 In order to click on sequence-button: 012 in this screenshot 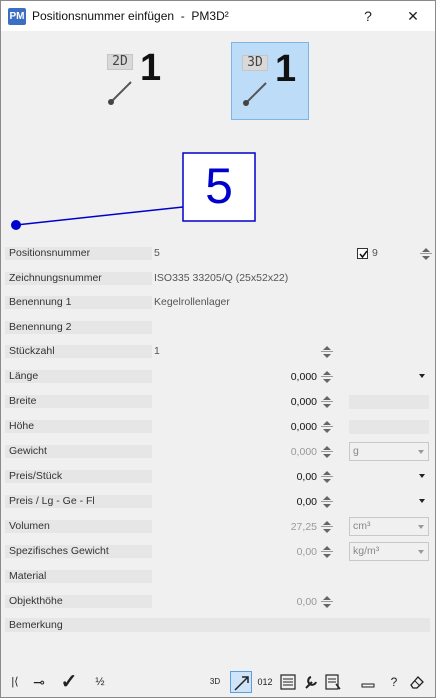, I will do `click(265, 682)`.